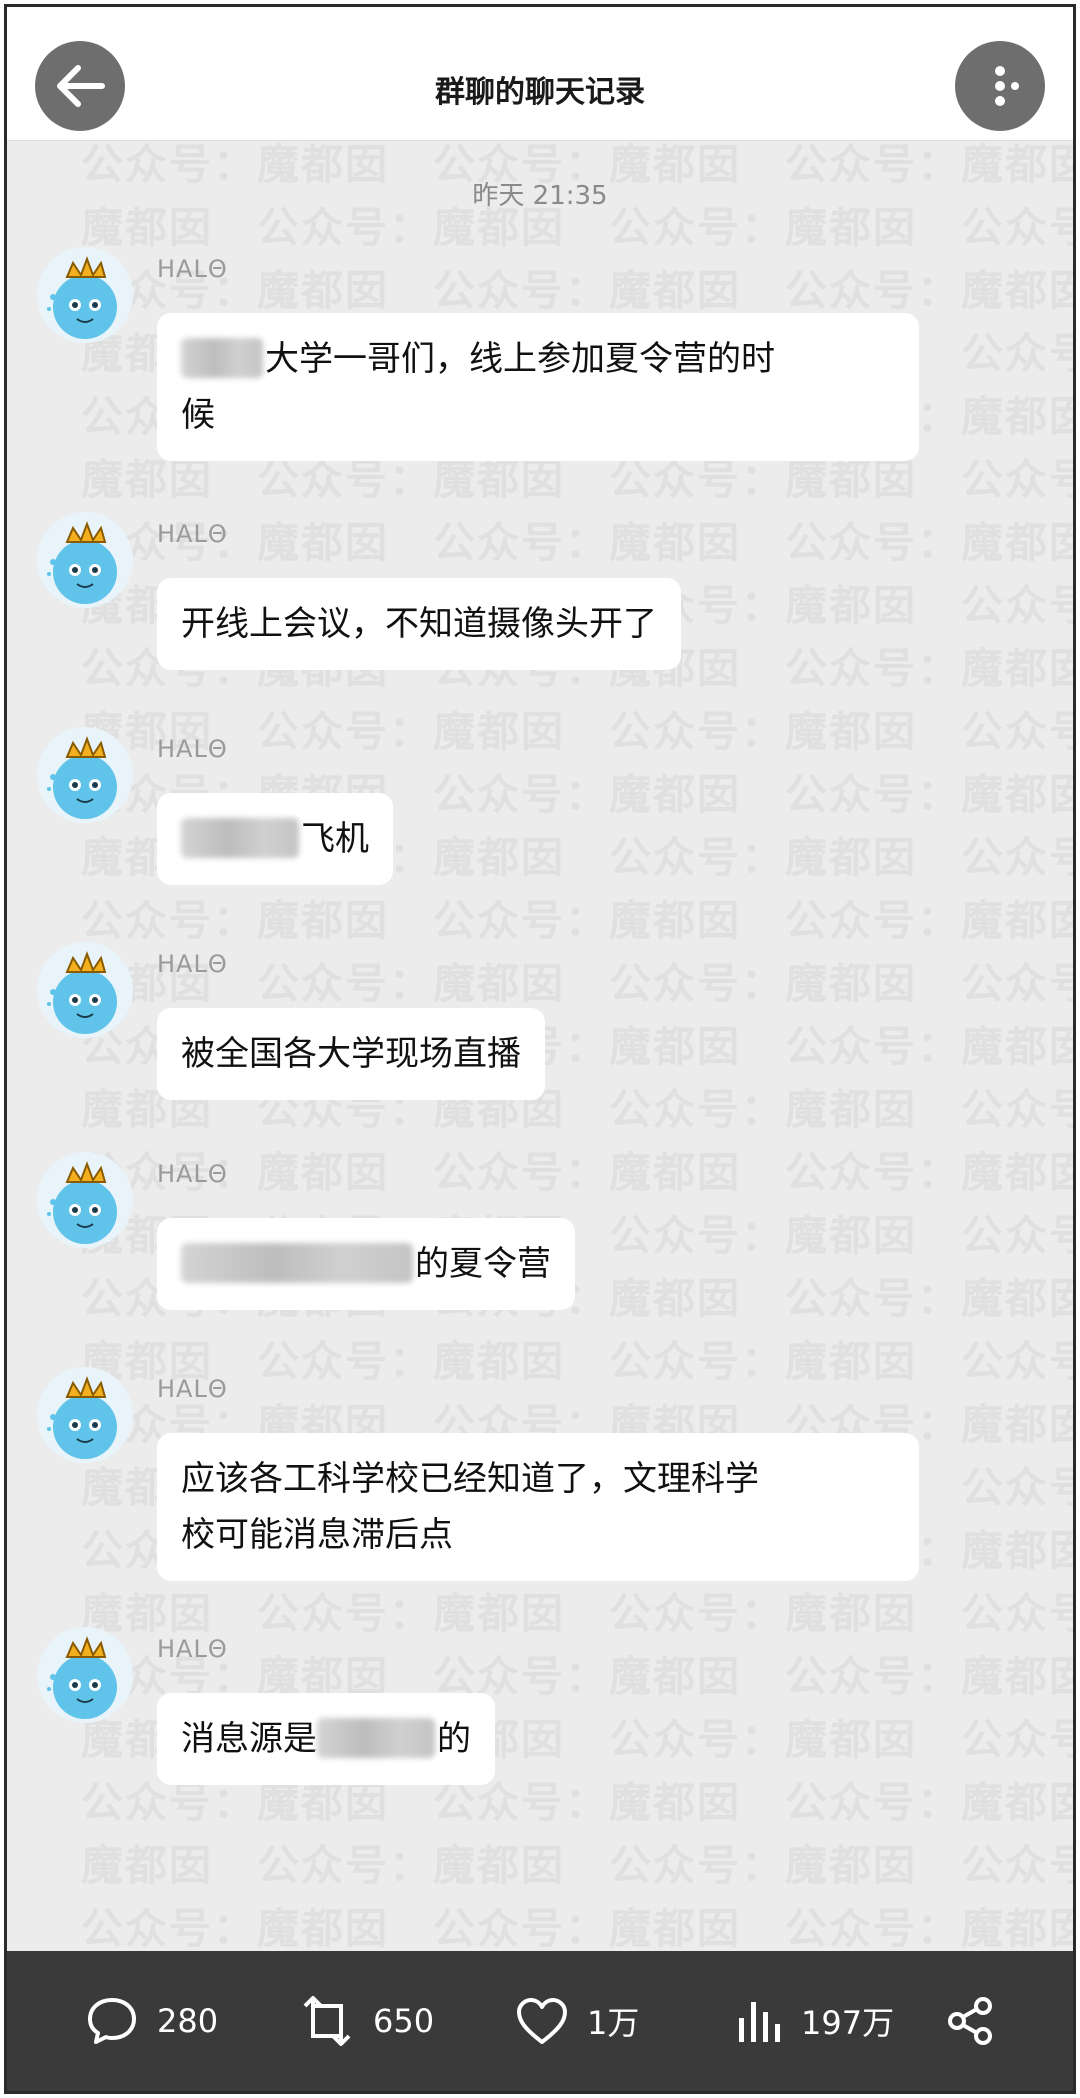 The height and width of the screenshot is (2098, 1080). What do you see at coordinates (577, 2021) in the screenshot?
I see `like-button: 1万` at bounding box center [577, 2021].